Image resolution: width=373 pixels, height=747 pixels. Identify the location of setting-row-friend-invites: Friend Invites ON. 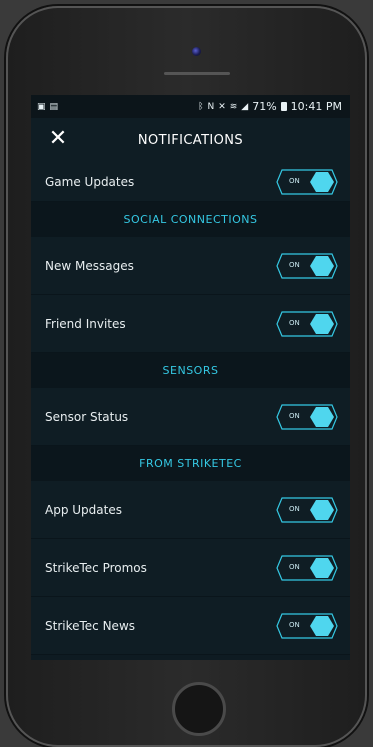
(190, 324).